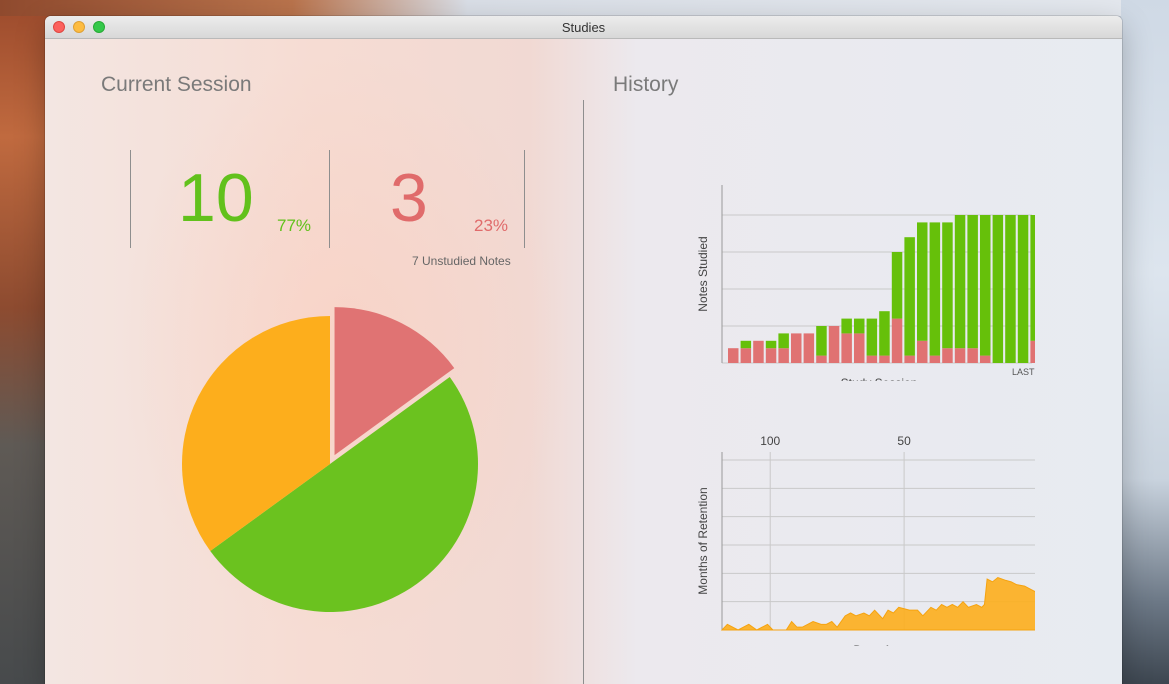 The width and height of the screenshot is (1169, 684). I want to click on unstudied-notes-label: 7 Unstudied Notes, so click(461, 261).